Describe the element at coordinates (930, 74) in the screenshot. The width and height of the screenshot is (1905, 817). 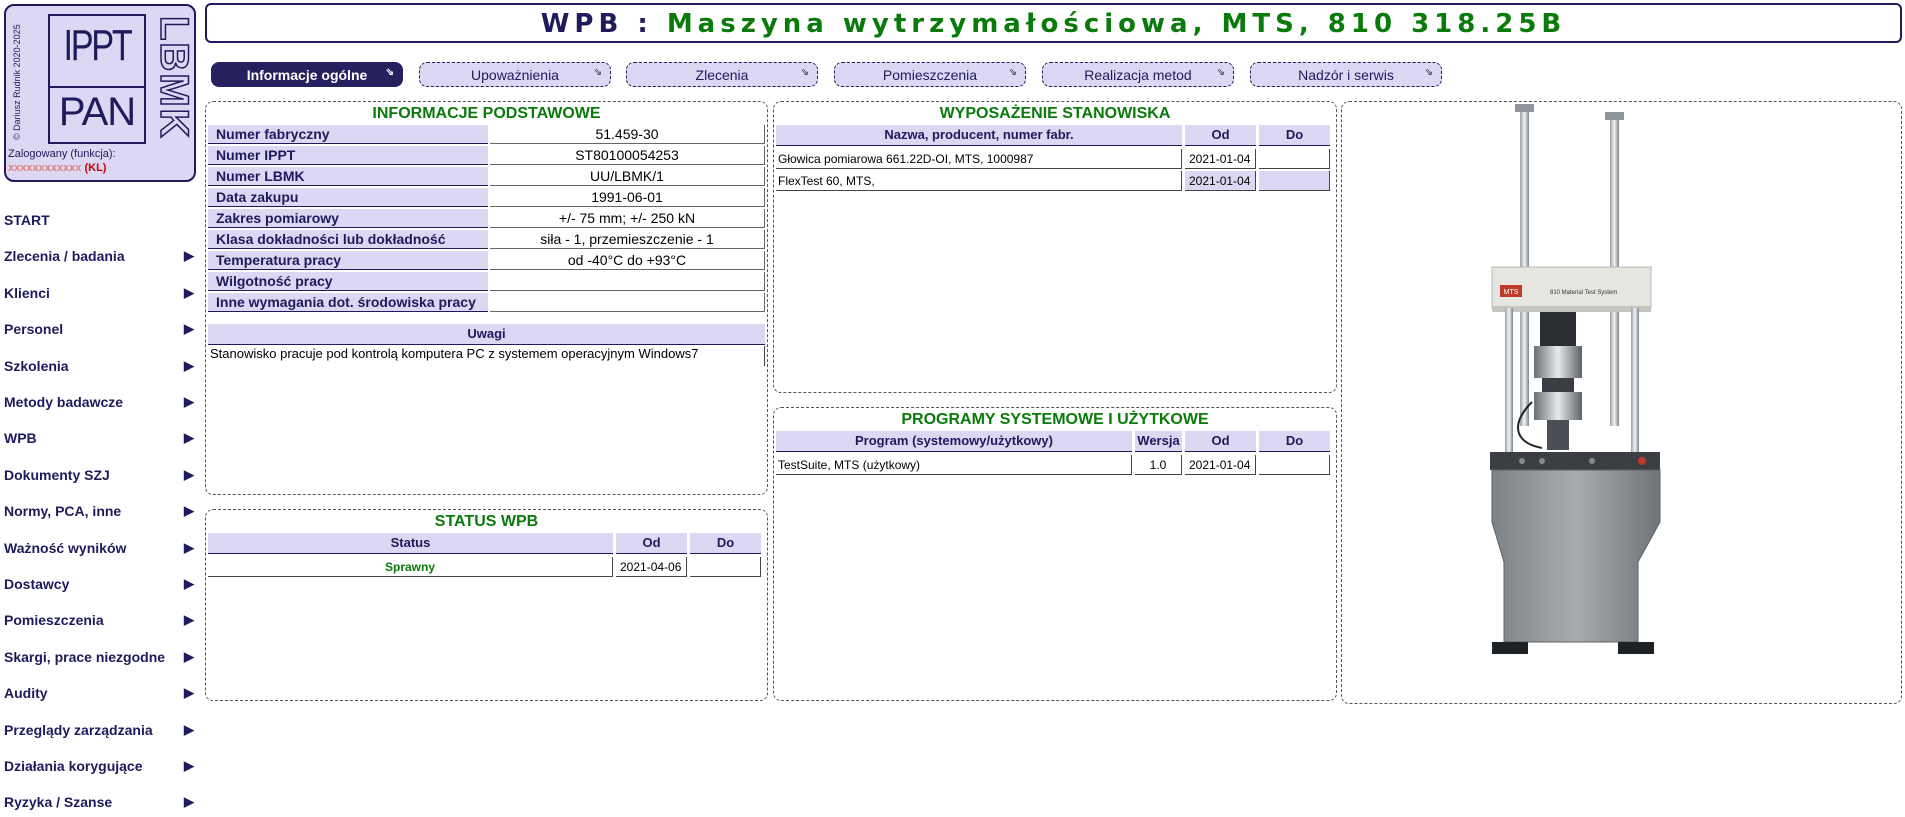
I see `tab-pomieszczenia: Pomieszczenia ⇘` at that location.